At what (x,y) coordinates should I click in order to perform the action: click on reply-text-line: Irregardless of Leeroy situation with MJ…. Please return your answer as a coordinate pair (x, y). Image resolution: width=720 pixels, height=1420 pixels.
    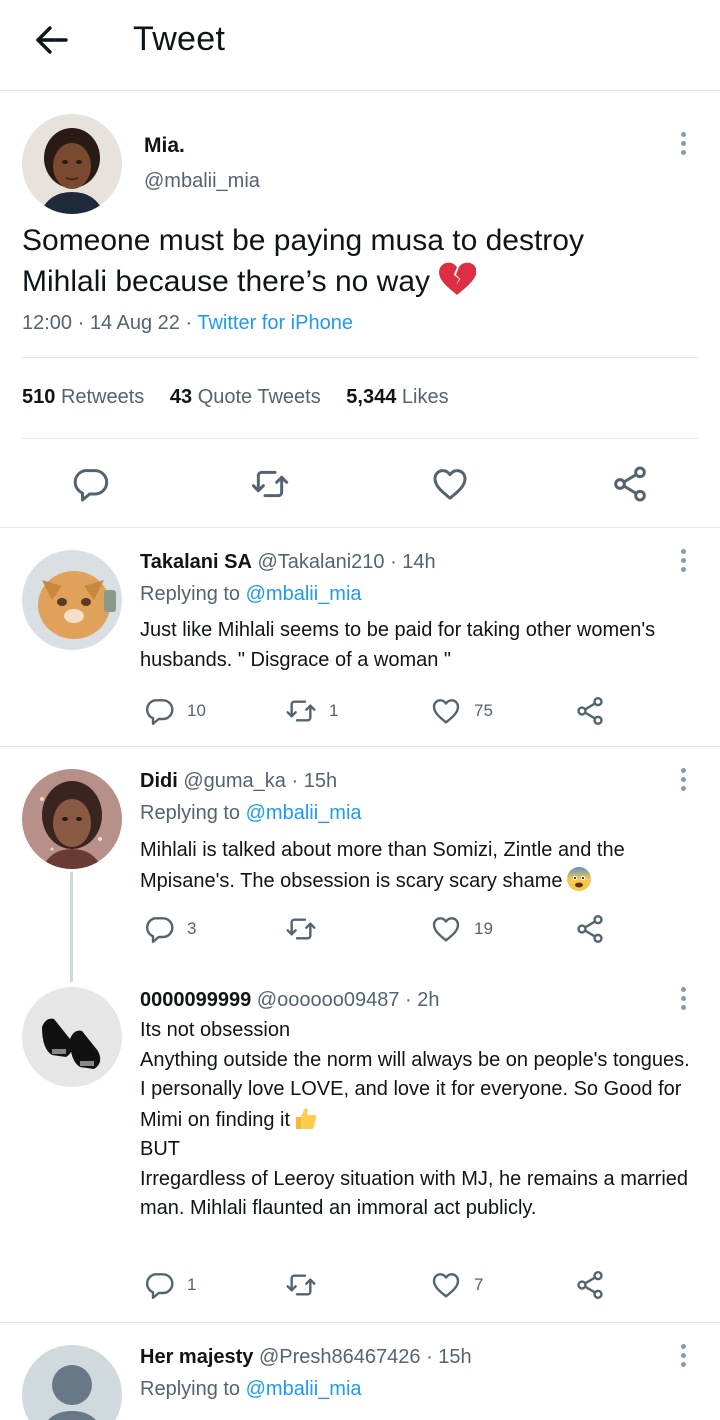
    Looking at the image, I should click on (414, 1193).